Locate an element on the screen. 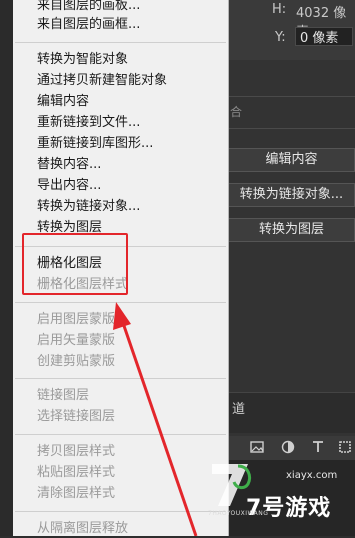  menu-item-new-smart-object-via-copy: 通过拷贝新建智能对象 is located at coordinates (102, 81).